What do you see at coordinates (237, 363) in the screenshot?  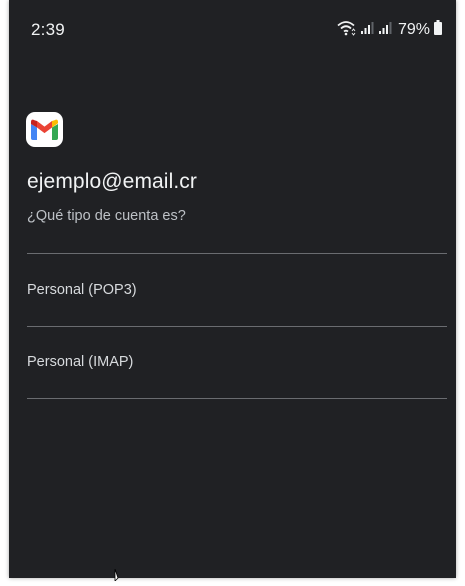 I see `option-personal-imap: Personal (IMAP)` at bounding box center [237, 363].